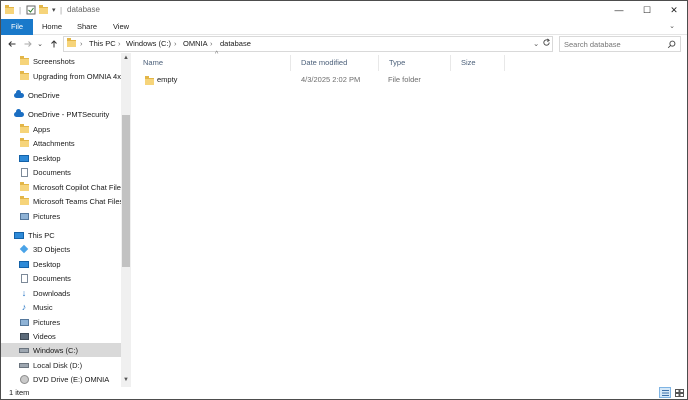 The image size is (688, 400). Describe the element at coordinates (61, 365) in the screenshot. I see `nav-item-local-disk-d: Local Disk (D:)` at that location.